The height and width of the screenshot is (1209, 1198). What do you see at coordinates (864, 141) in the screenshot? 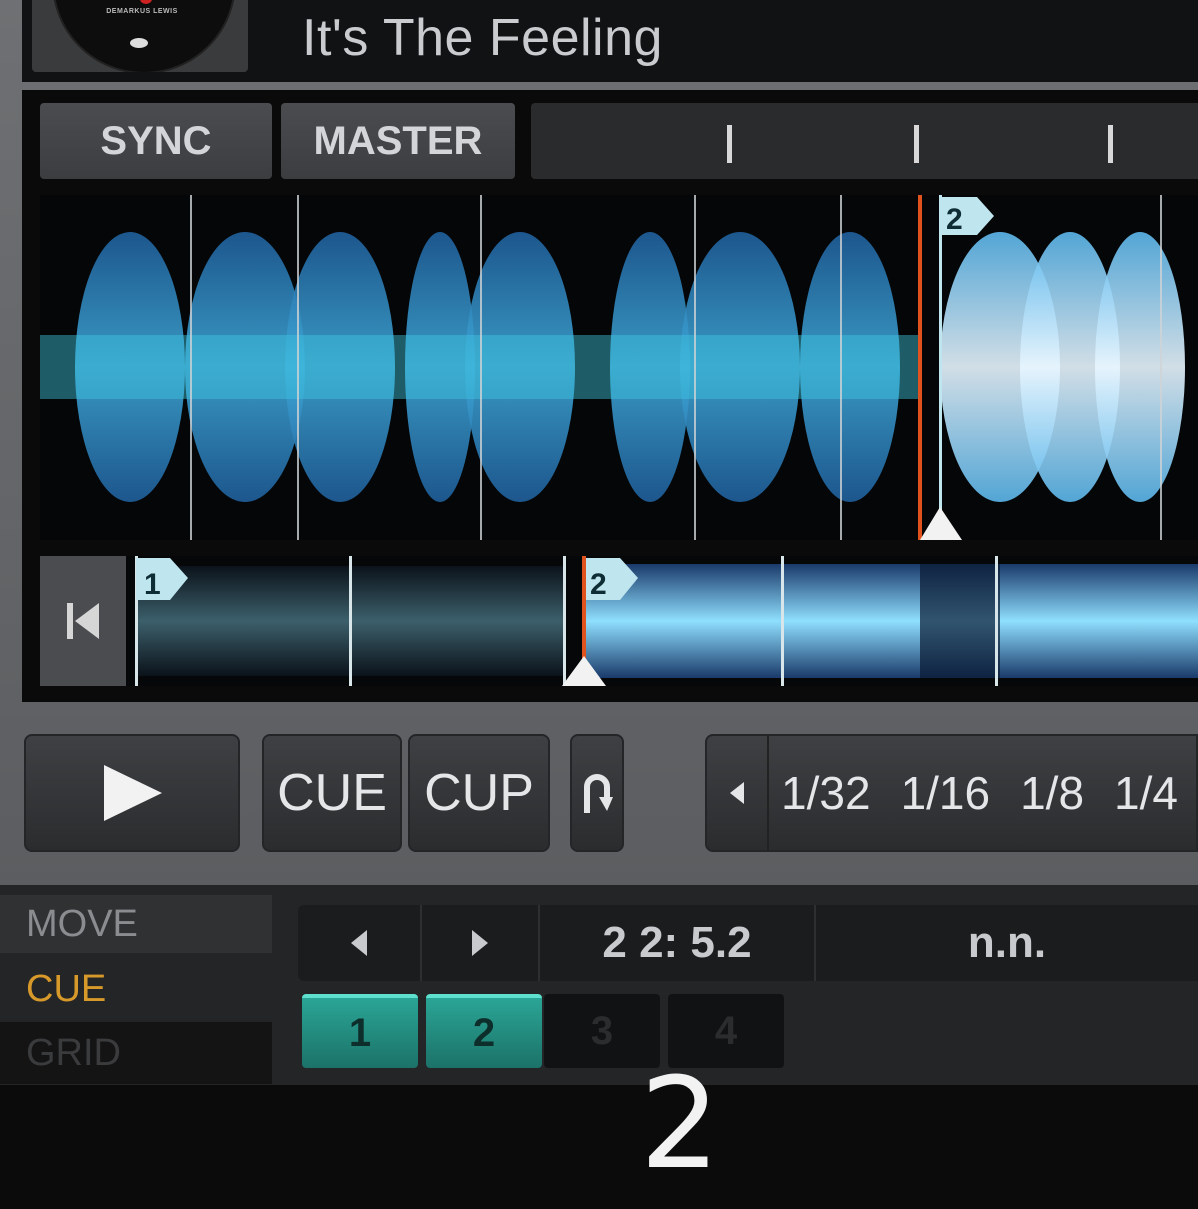
I see `beat-phase-meter` at bounding box center [864, 141].